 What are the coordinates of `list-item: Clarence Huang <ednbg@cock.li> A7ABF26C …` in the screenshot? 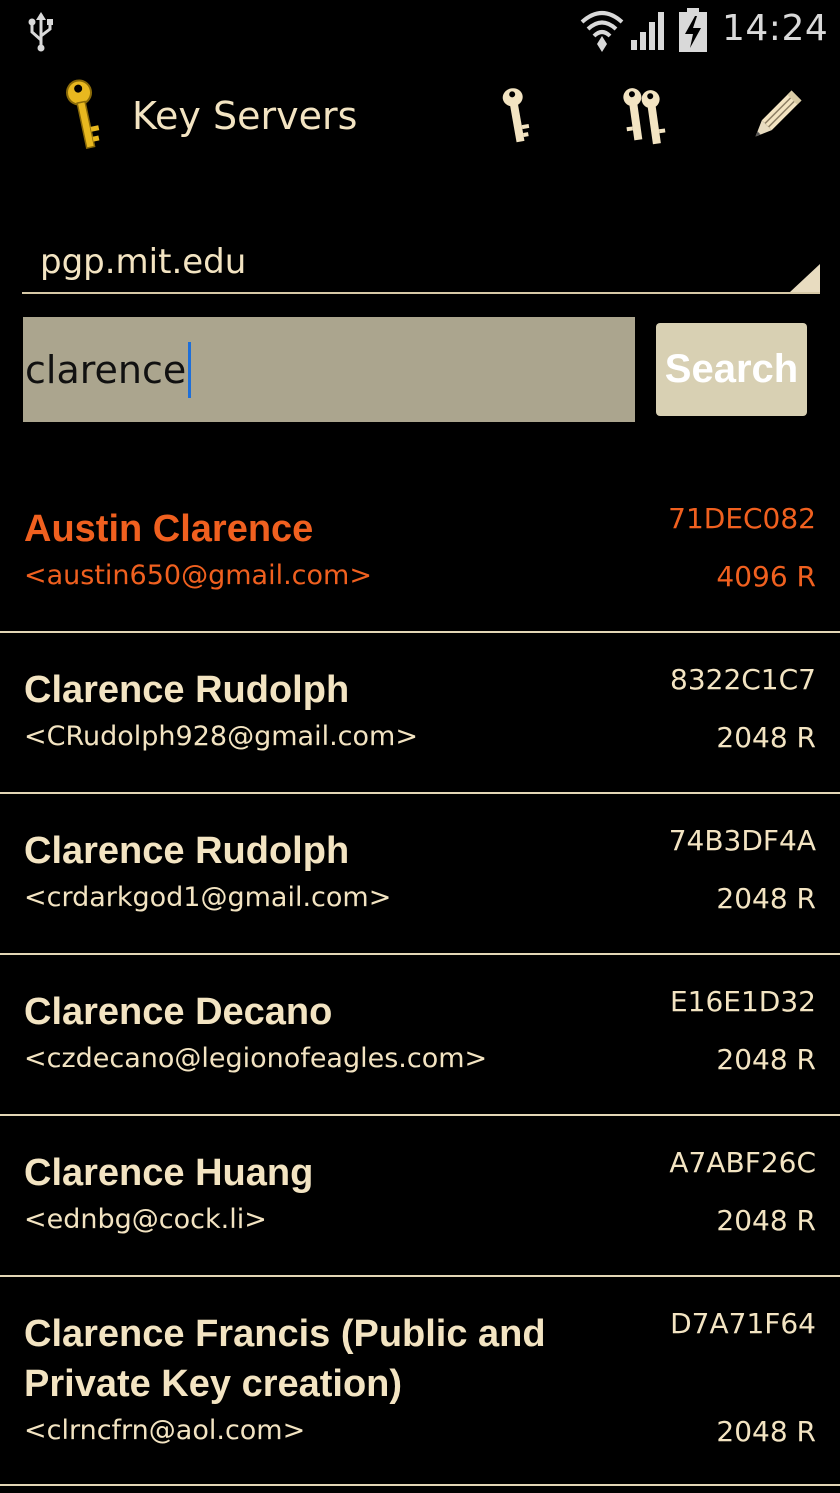 It's located at (420, 1196).